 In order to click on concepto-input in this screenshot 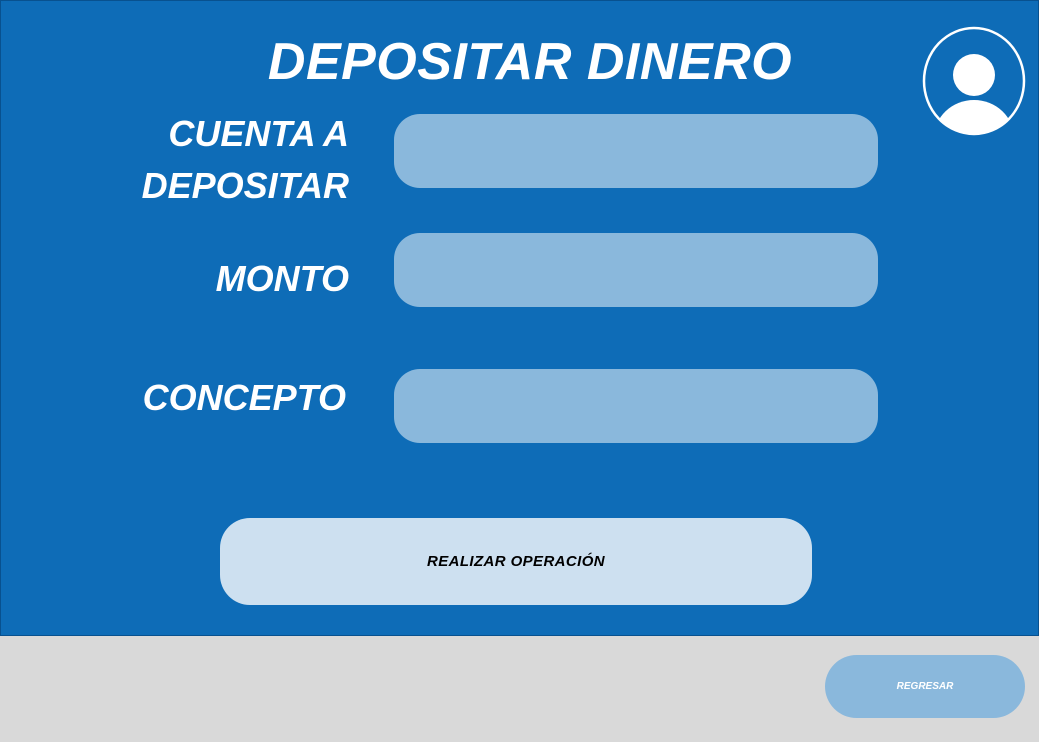, I will do `click(636, 406)`.